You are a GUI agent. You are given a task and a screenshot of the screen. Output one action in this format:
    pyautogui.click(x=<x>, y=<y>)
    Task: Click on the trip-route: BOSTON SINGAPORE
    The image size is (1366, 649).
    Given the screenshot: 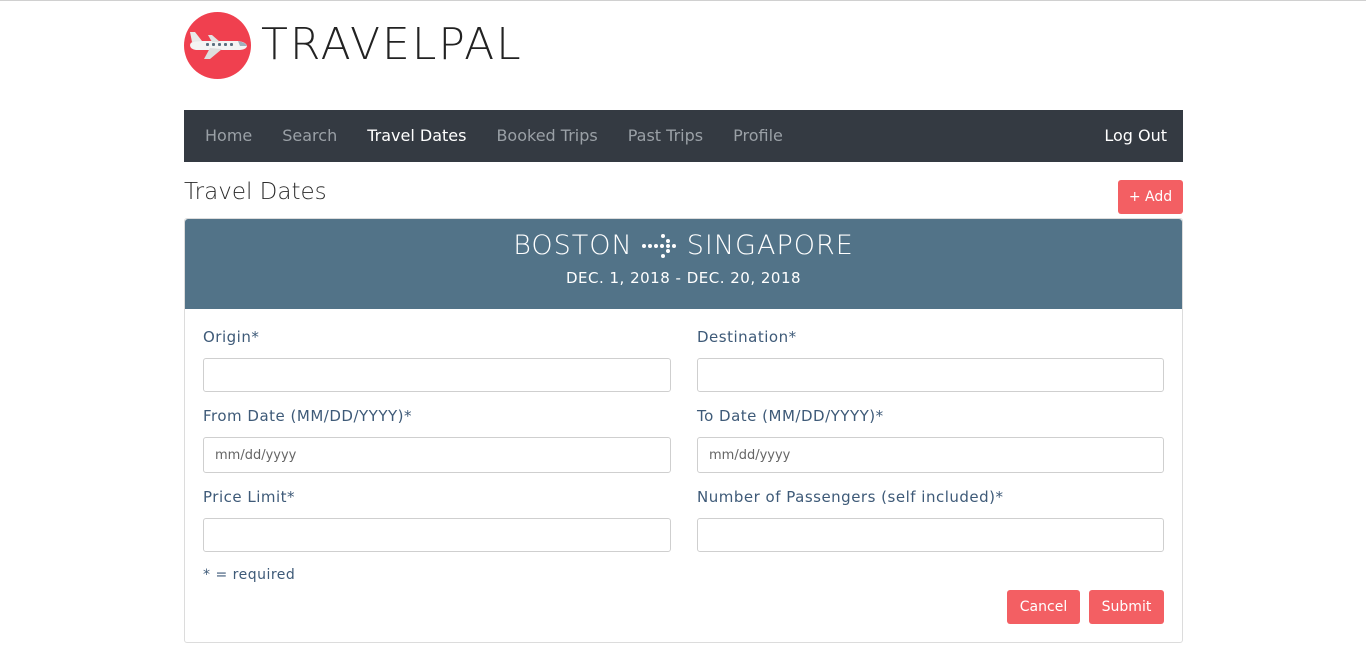 What is the action you would take?
    pyautogui.click(x=683, y=240)
    